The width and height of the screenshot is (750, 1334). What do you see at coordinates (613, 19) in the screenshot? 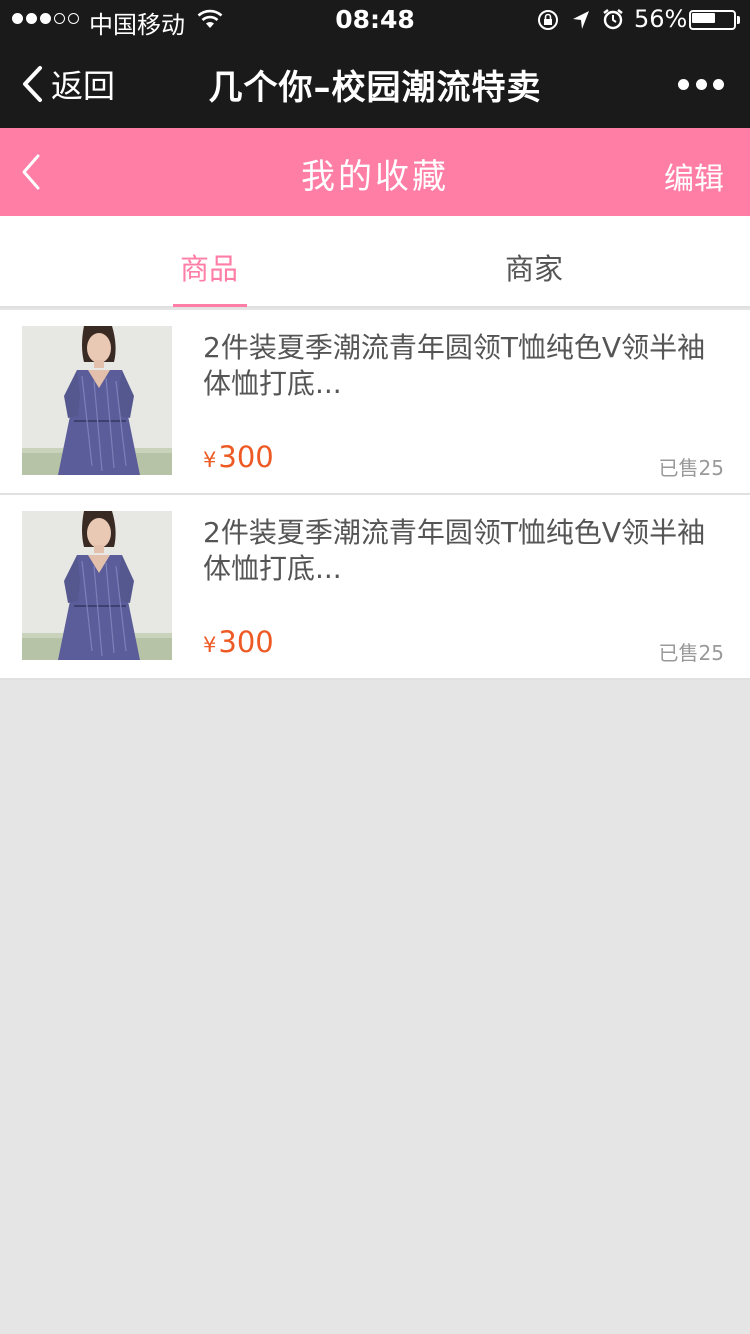
I see `alarm-icon` at bounding box center [613, 19].